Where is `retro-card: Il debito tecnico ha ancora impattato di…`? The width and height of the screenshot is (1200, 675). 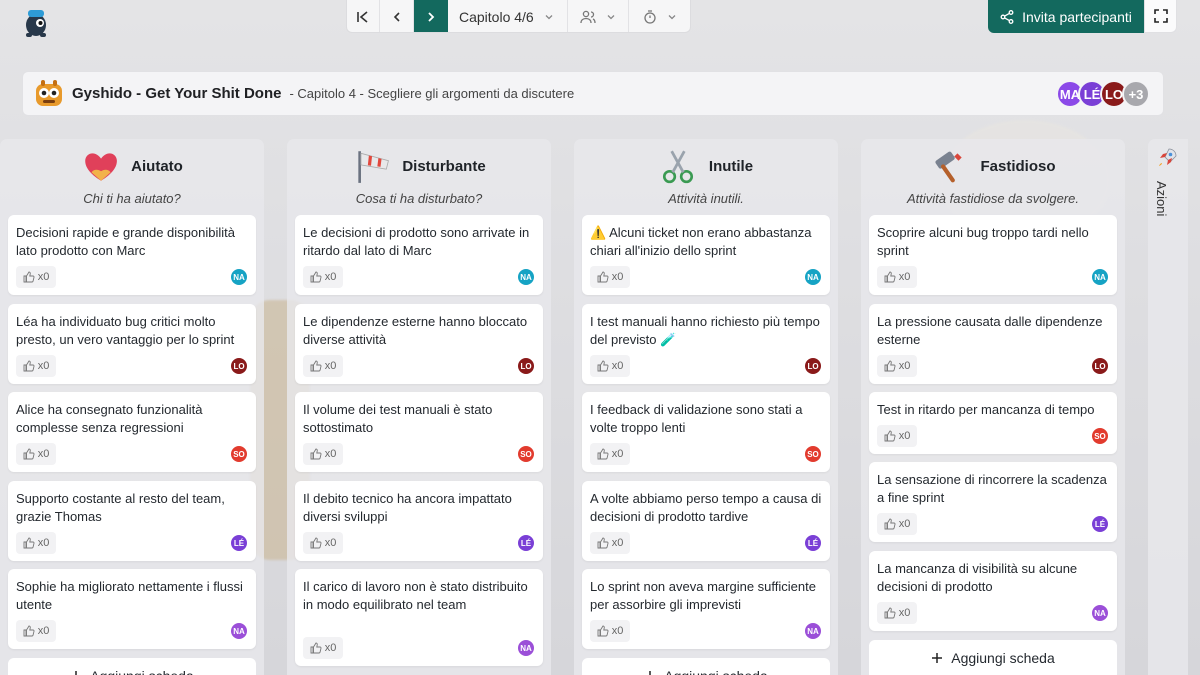
retro-card: Il debito tecnico ha ancora impattato di… is located at coordinates (419, 521).